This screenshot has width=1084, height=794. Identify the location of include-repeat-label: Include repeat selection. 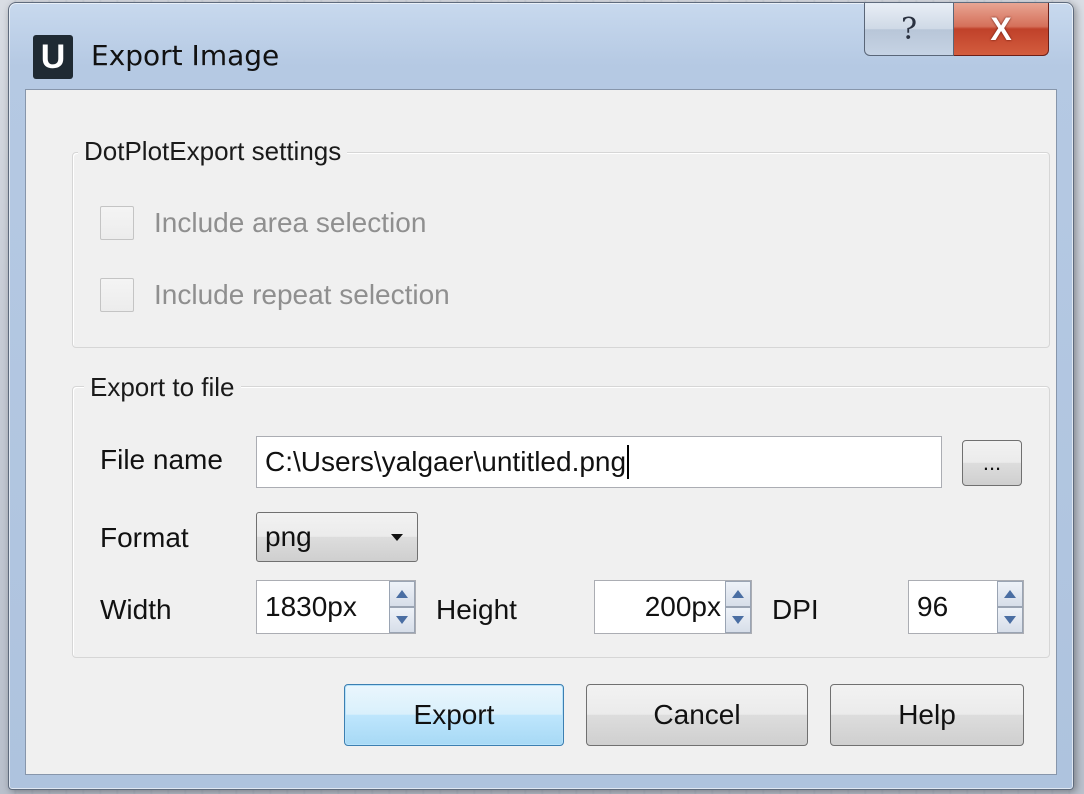
(302, 294).